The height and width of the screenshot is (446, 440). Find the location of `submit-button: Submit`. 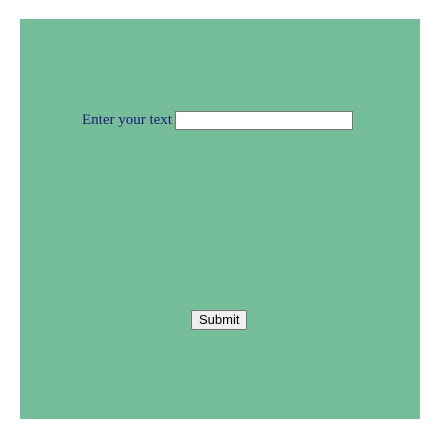

submit-button: Submit is located at coordinates (219, 320).